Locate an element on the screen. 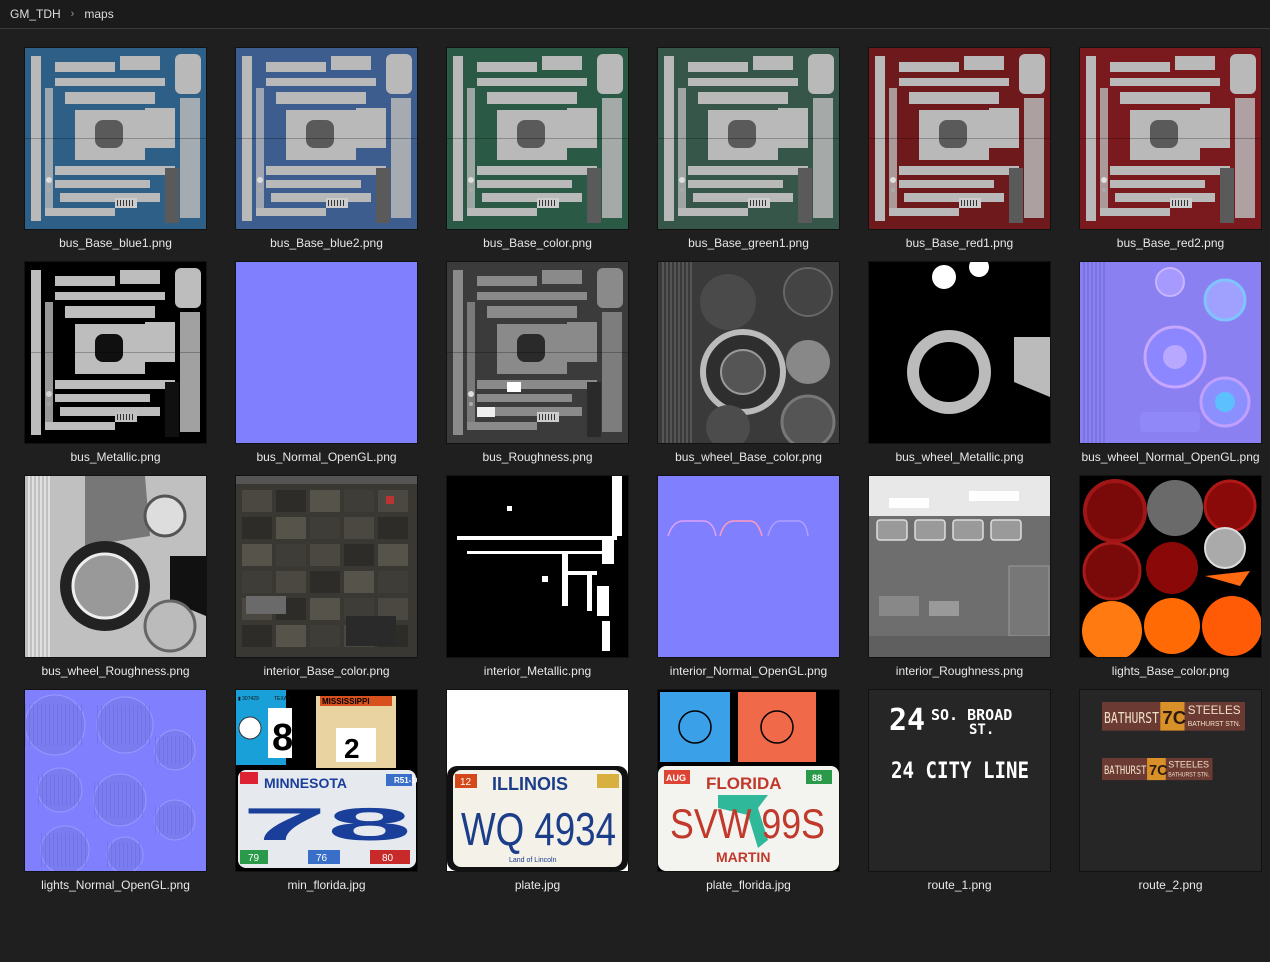 This screenshot has width=1270, height=962. file-item: bus_Base_green1.png is located at coordinates (752, 145).